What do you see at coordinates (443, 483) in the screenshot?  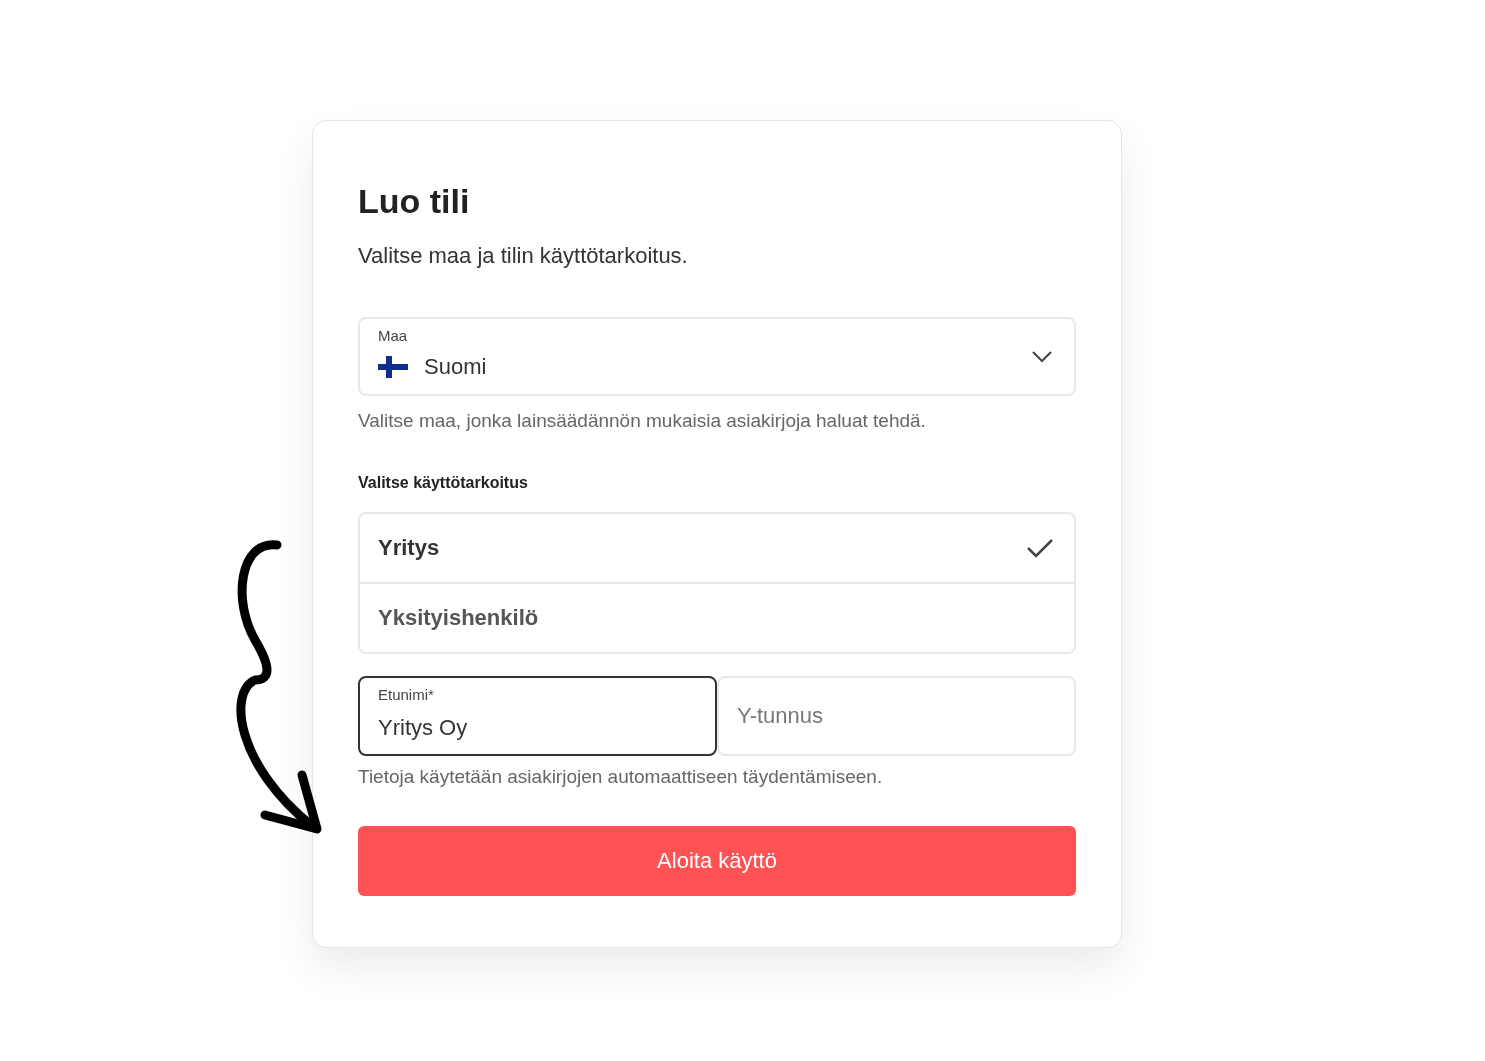 I see `section-label: Valitse käyttötarkoitus` at bounding box center [443, 483].